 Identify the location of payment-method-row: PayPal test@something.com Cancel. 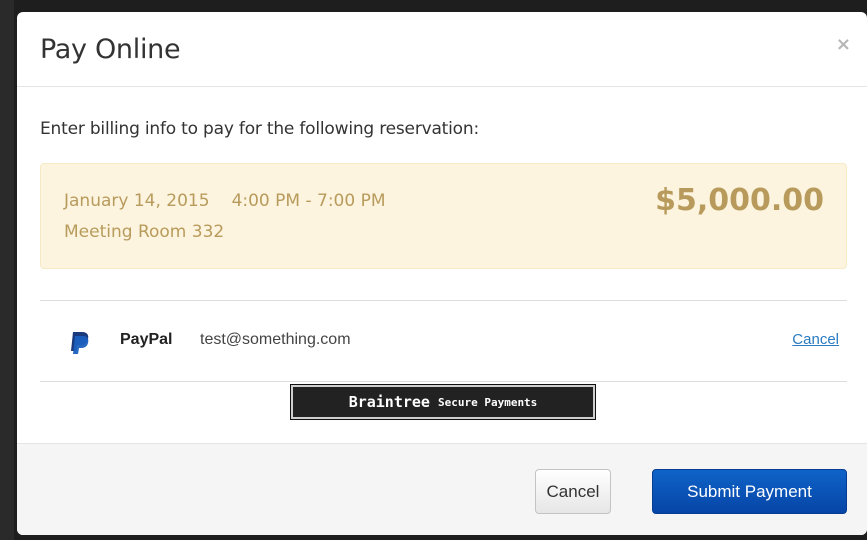
(443, 341).